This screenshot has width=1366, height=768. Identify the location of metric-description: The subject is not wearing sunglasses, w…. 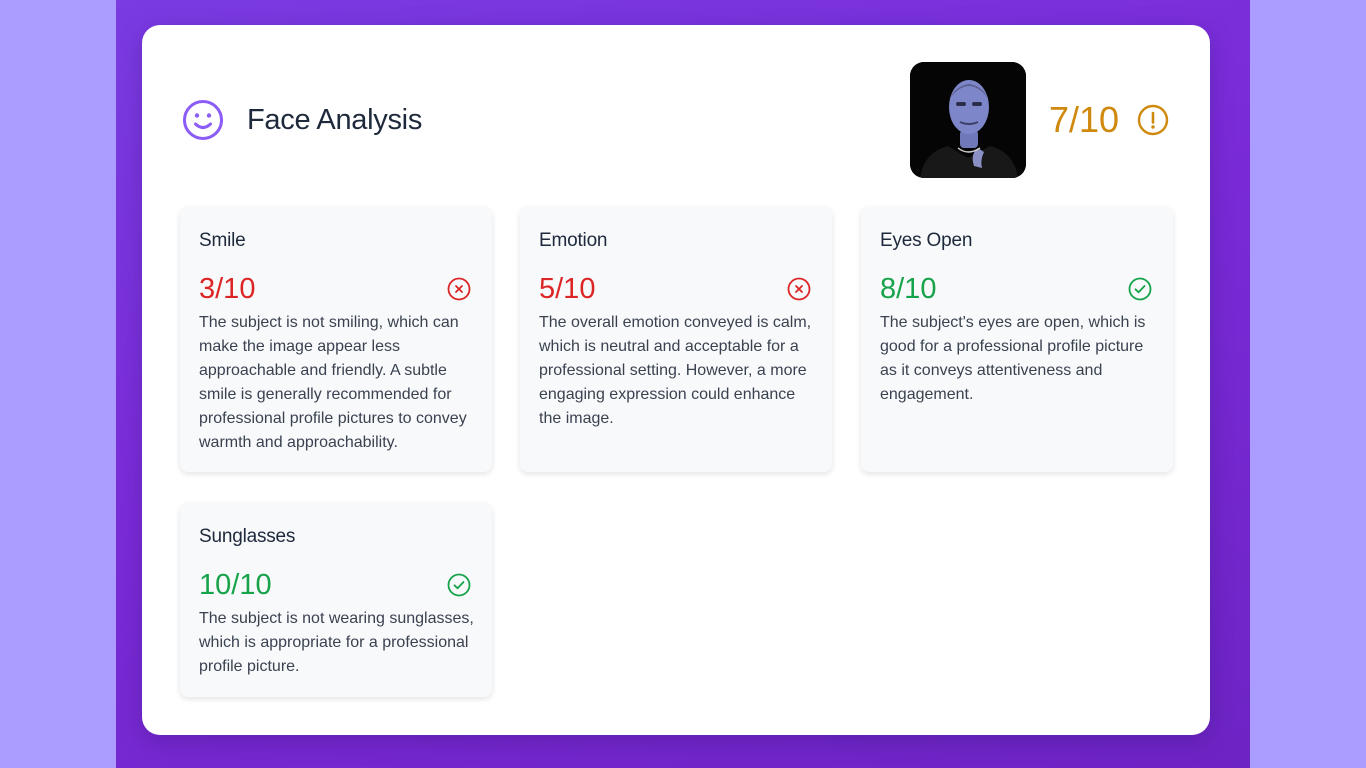
(336, 642).